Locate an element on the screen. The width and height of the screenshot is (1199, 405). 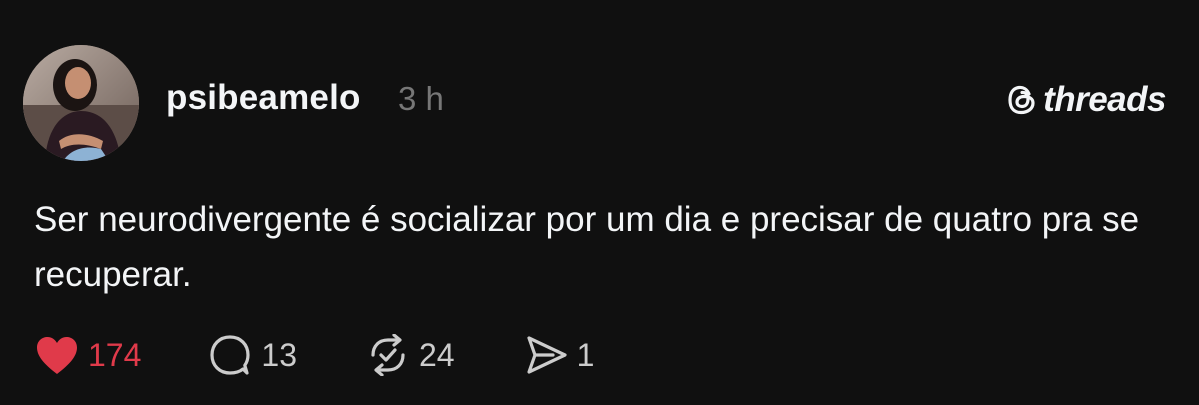
post-actions: 174 13 24 1 is located at coordinates (314, 355).